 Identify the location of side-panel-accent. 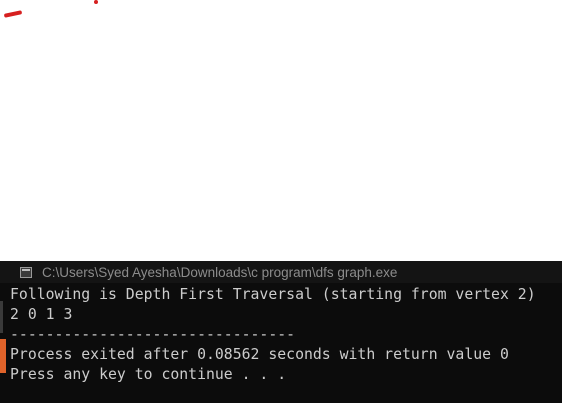
(3, 356).